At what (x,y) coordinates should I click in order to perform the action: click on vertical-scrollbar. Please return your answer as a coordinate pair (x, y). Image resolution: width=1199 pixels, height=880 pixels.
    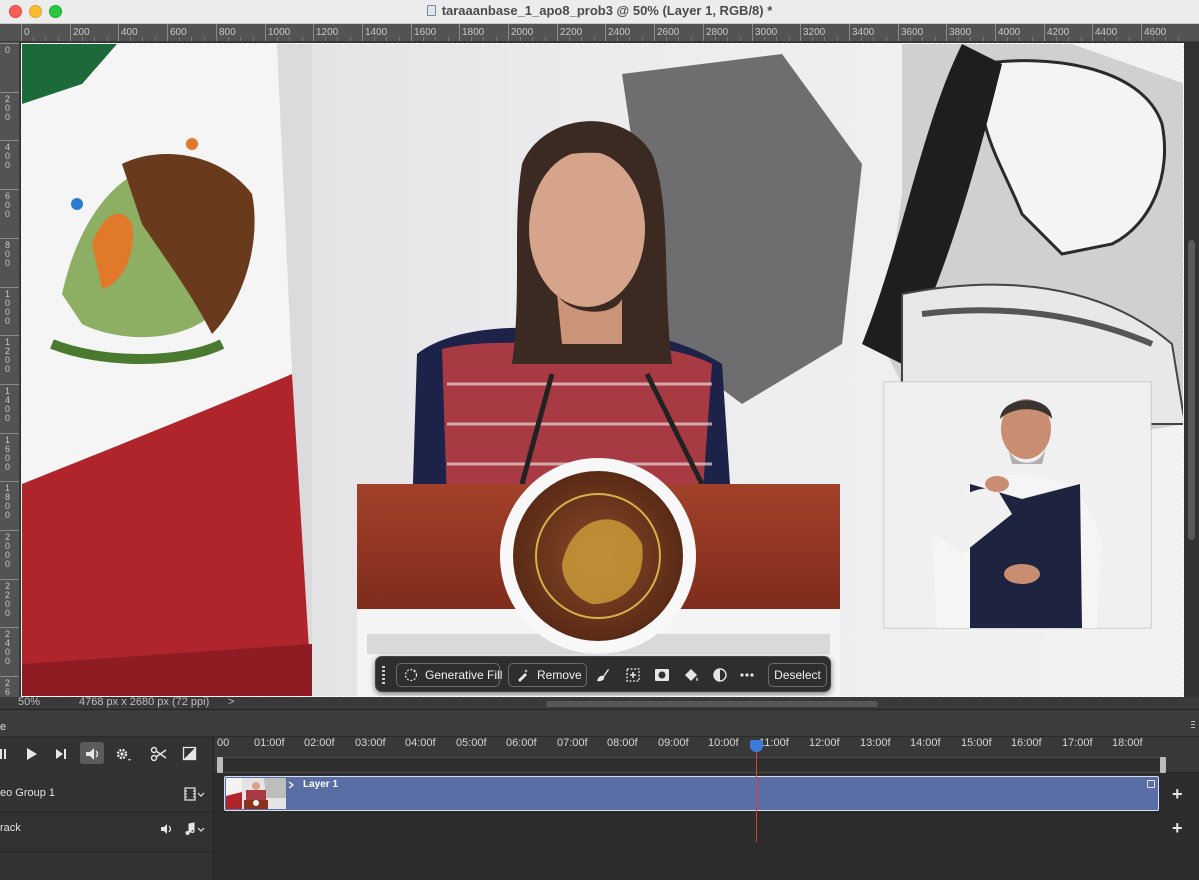
    Looking at the image, I should click on (1191, 390).